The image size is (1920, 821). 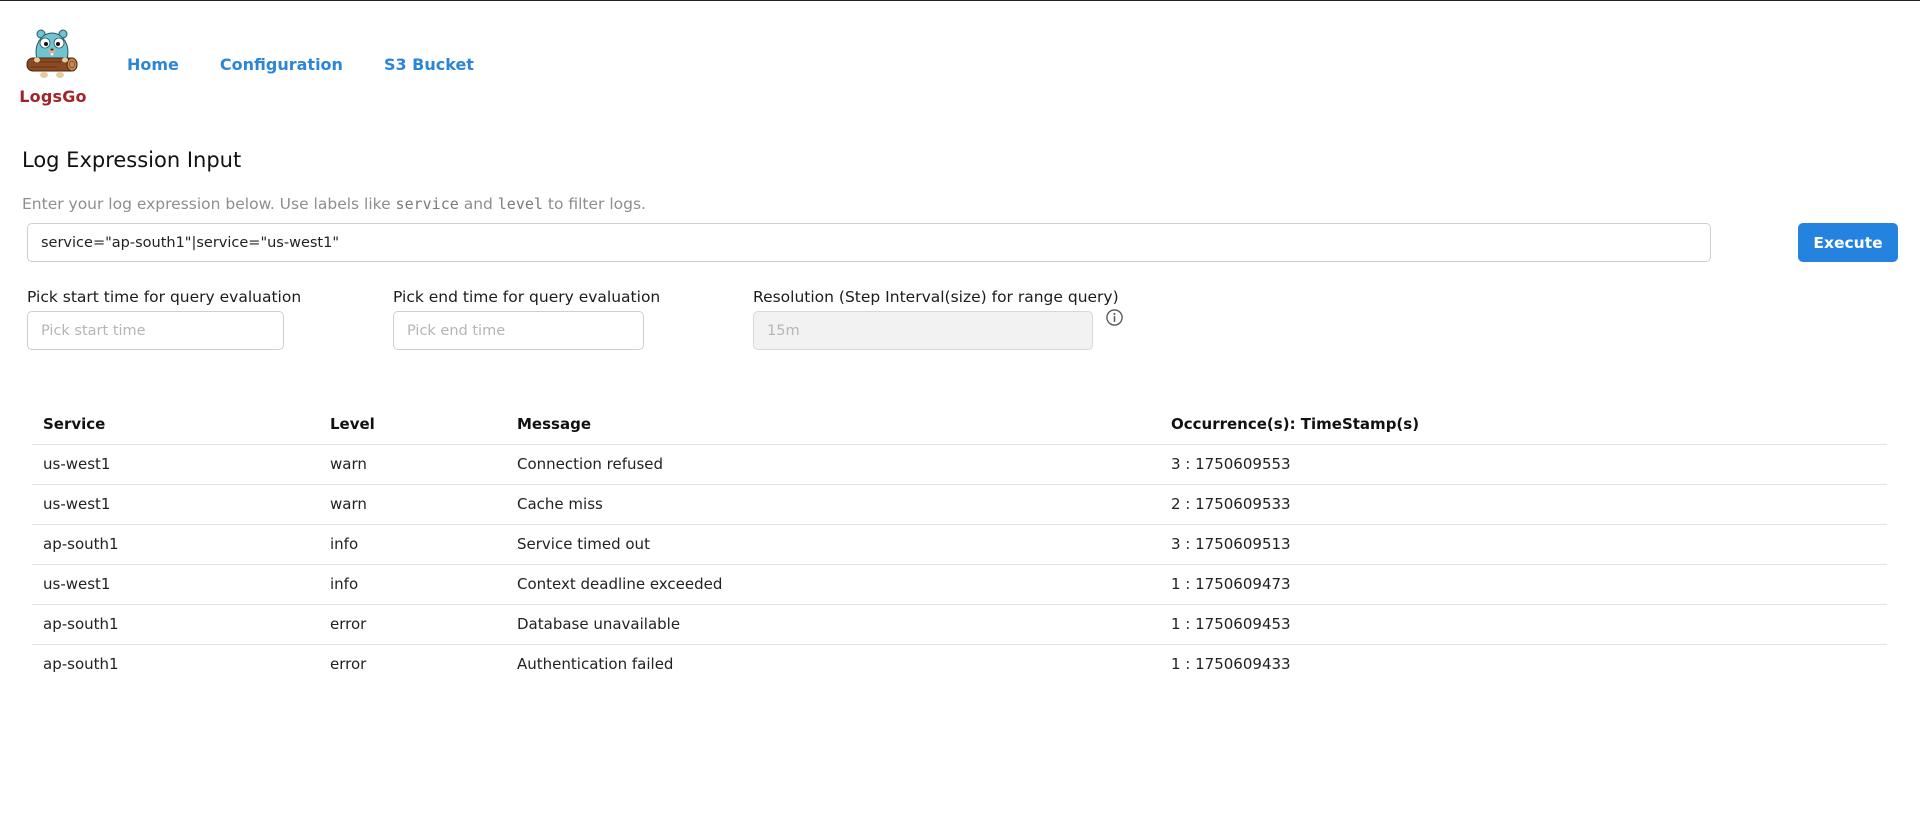 I want to click on nav-configuration-link: Configuration, so click(x=281, y=64).